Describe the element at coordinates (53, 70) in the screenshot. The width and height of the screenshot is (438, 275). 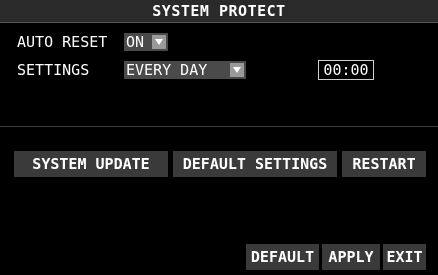
I see `settings-label: SETTINGS` at that location.